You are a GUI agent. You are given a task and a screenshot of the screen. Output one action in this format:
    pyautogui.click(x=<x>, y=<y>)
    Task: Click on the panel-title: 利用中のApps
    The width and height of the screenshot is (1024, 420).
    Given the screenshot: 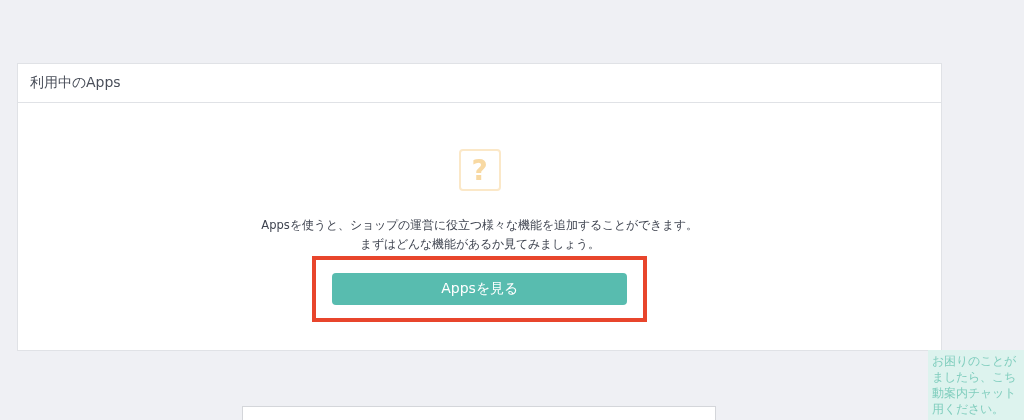 What is the action you would take?
    pyautogui.click(x=75, y=83)
    